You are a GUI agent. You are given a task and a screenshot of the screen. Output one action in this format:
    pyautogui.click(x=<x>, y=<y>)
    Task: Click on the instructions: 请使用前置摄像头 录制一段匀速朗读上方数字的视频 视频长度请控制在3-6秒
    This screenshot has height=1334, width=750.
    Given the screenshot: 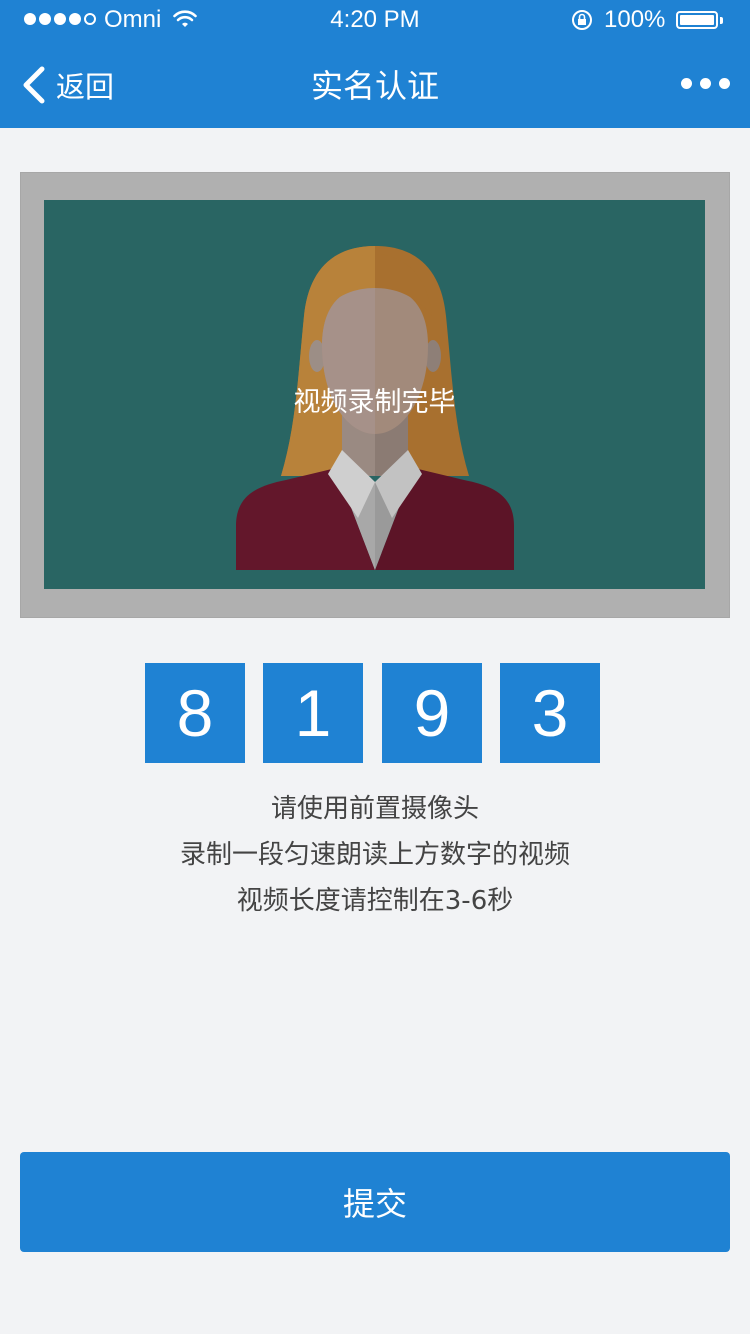 What is the action you would take?
    pyautogui.click(x=375, y=855)
    